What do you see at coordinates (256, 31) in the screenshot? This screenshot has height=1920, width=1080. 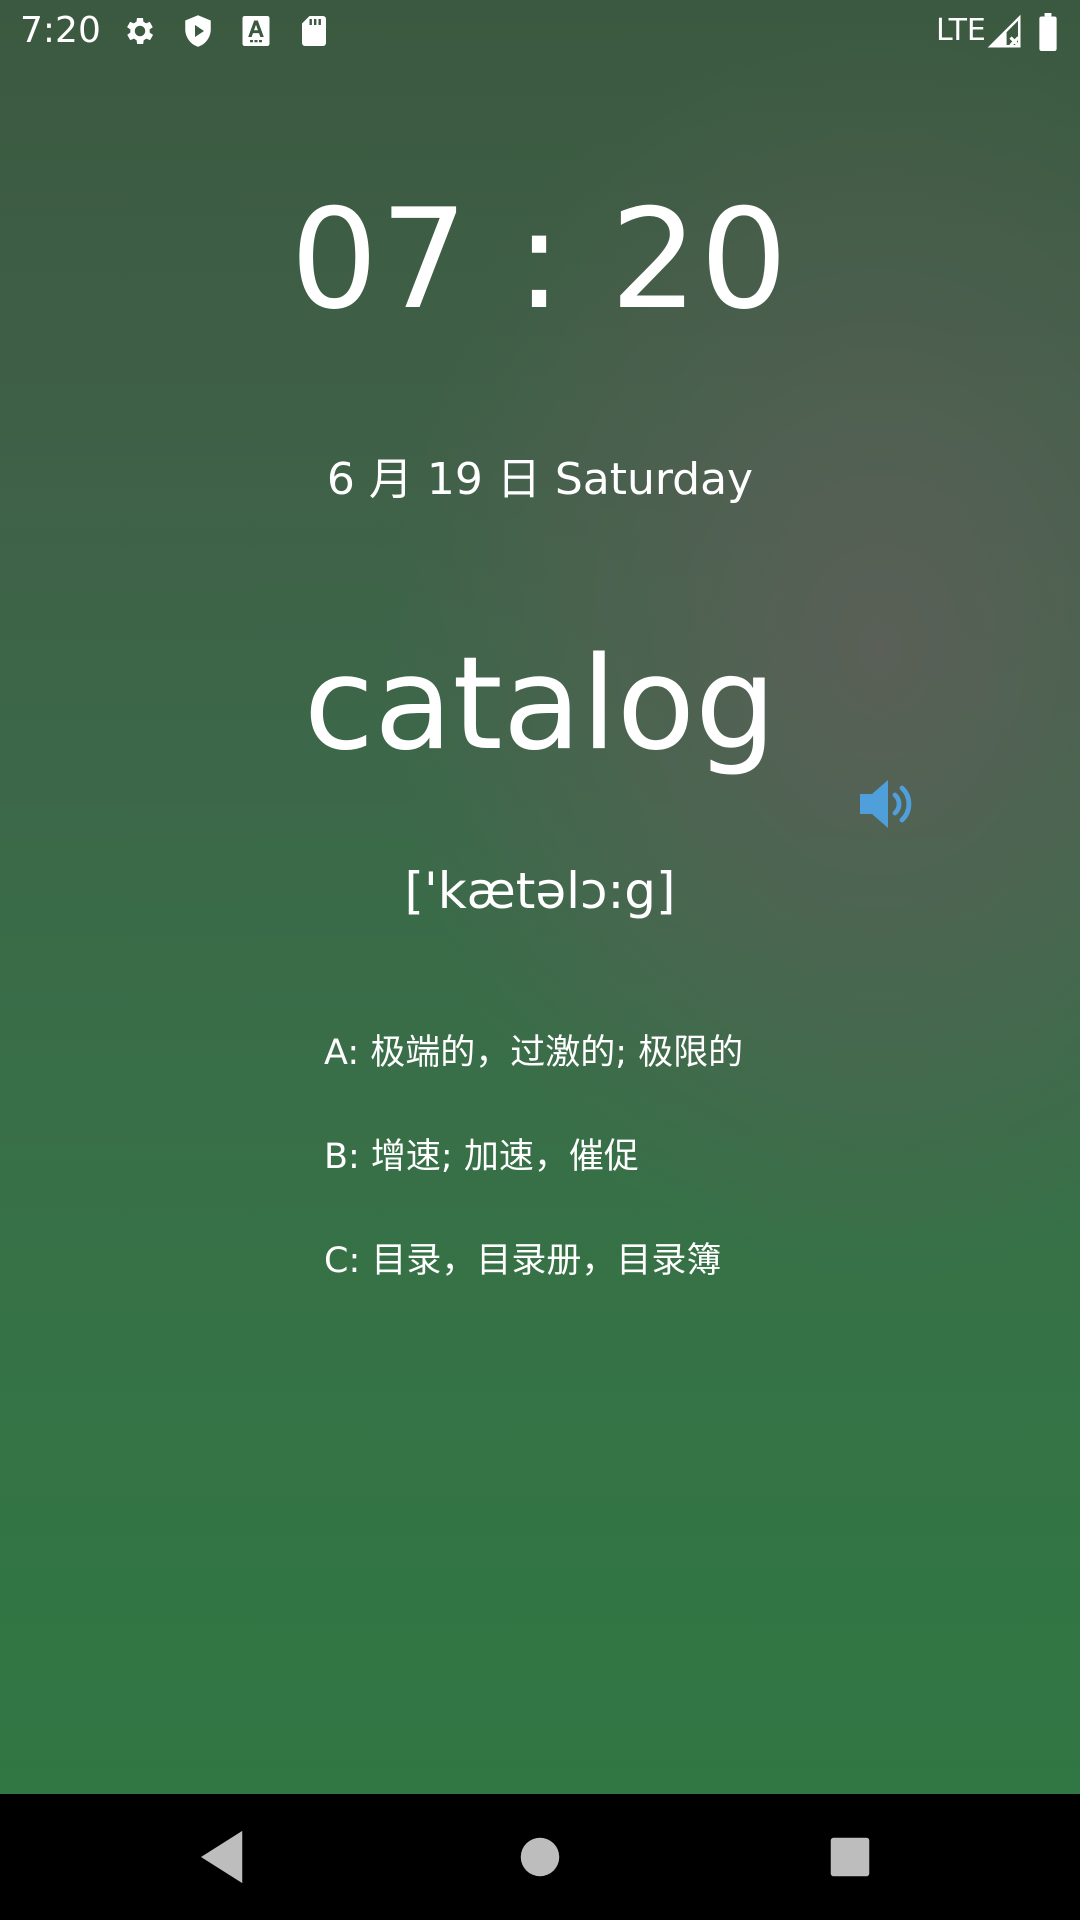 I see `font-a-icon` at bounding box center [256, 31].